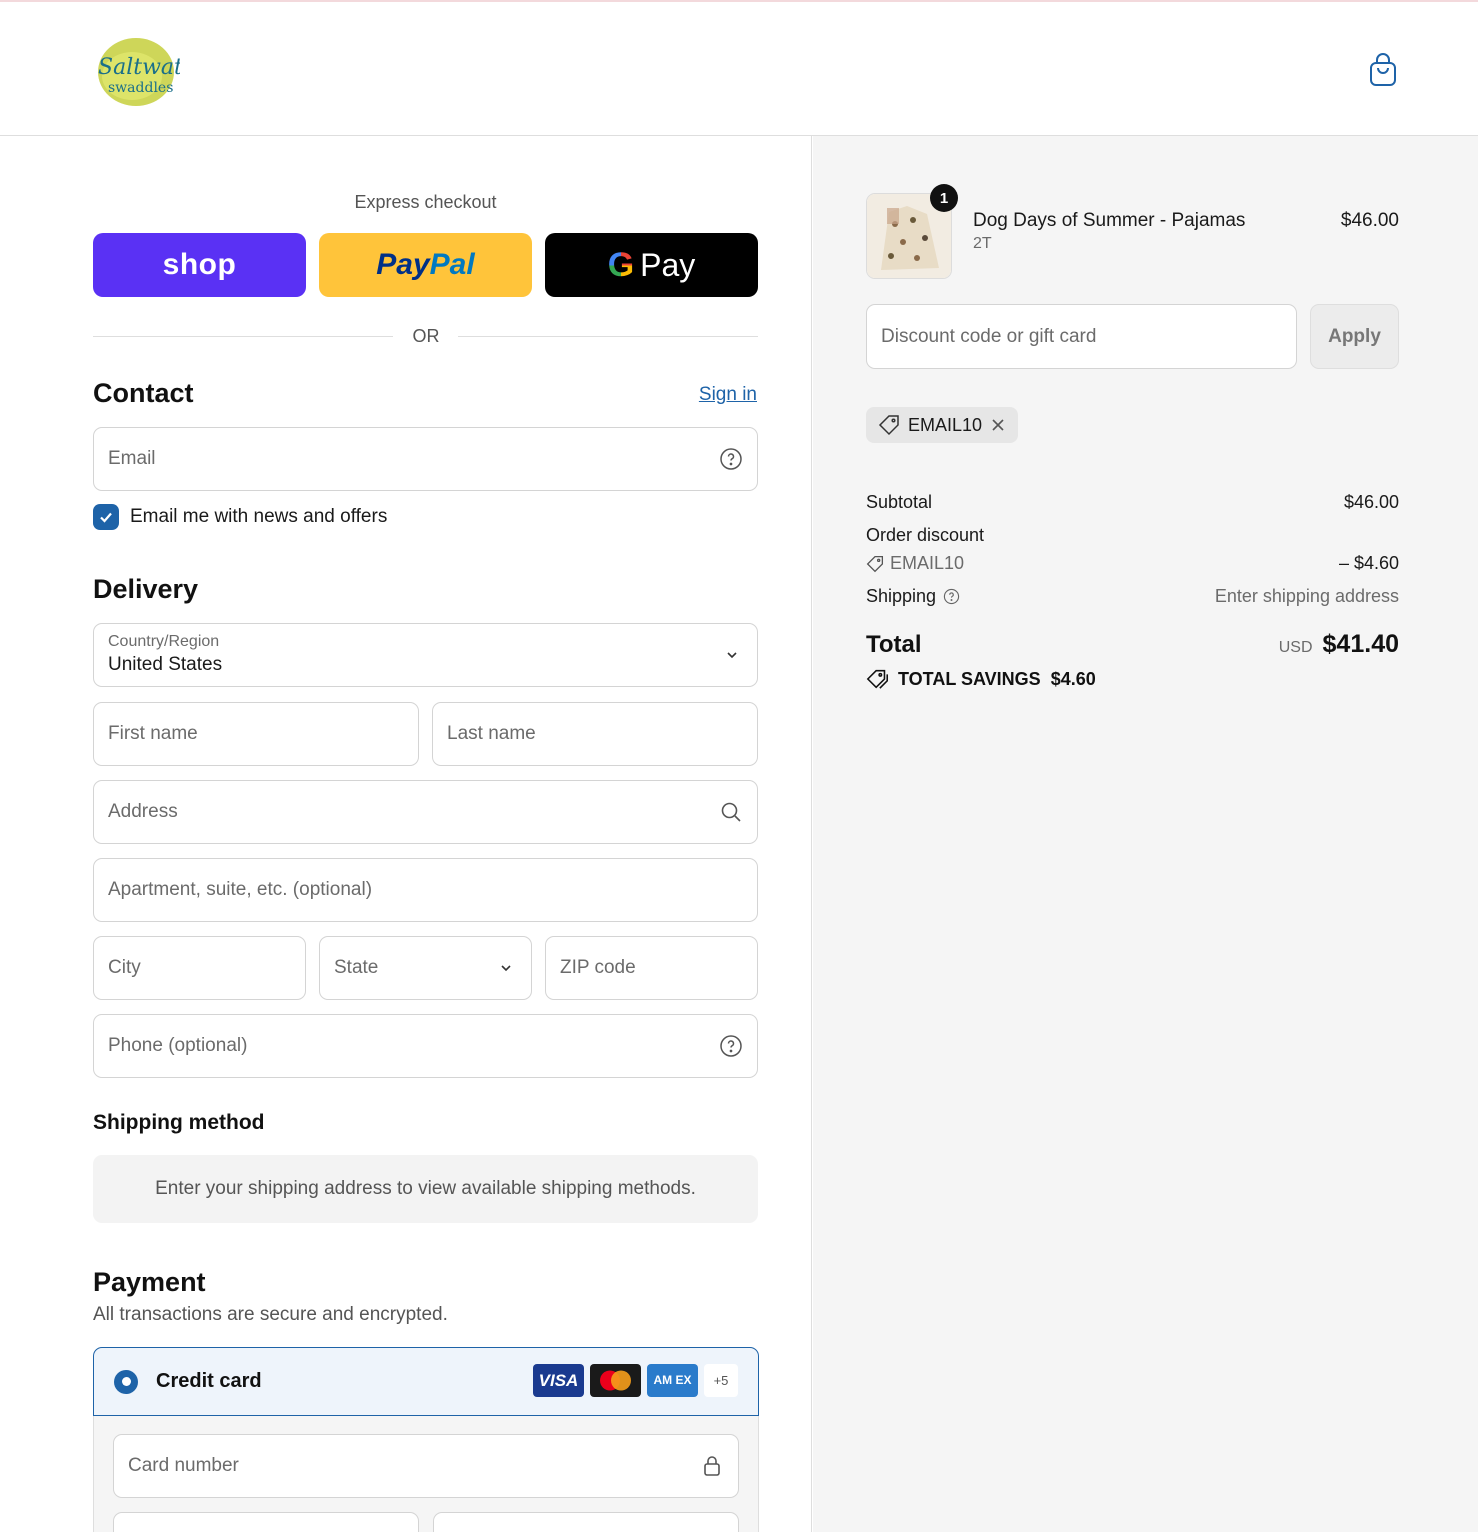  I want to click on delivery-heading: Delivery, so click(146, 589).